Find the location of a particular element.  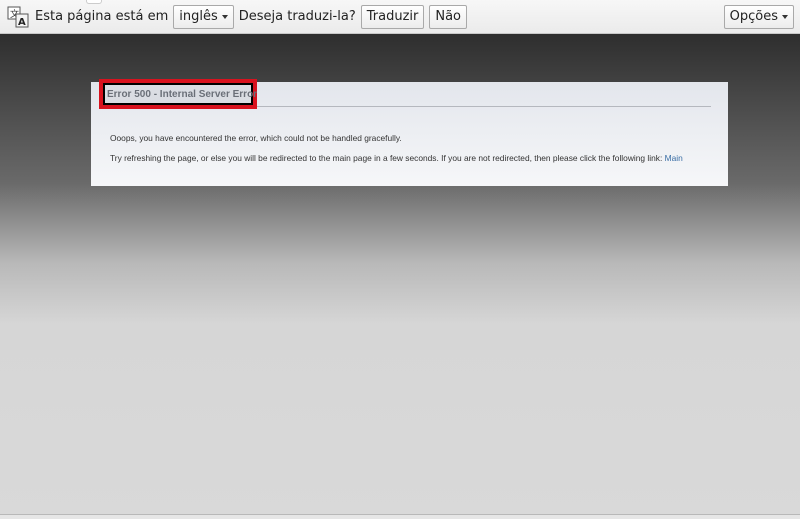

bottom-strip is located at coordinates (400, 516).